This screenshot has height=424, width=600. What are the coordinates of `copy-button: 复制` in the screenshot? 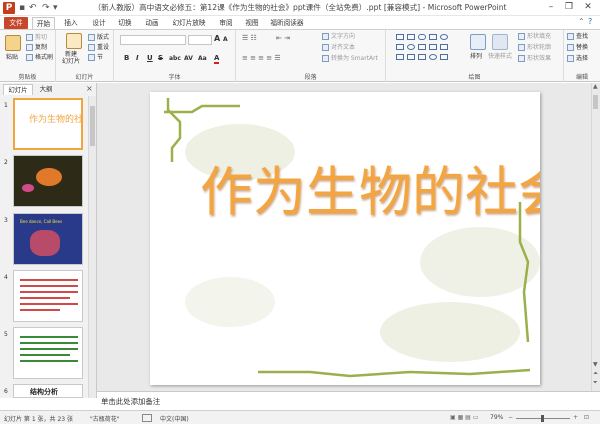 It's located at (36, 47).